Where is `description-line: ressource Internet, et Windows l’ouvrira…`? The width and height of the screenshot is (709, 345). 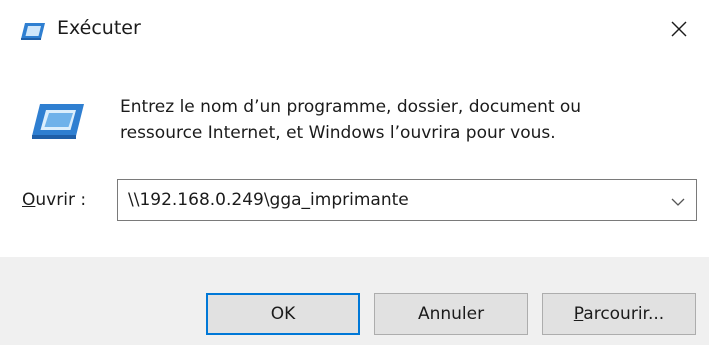
description-line: ressource Internet, et Windows l’ouvrira… is located at coordinates (338, 133).